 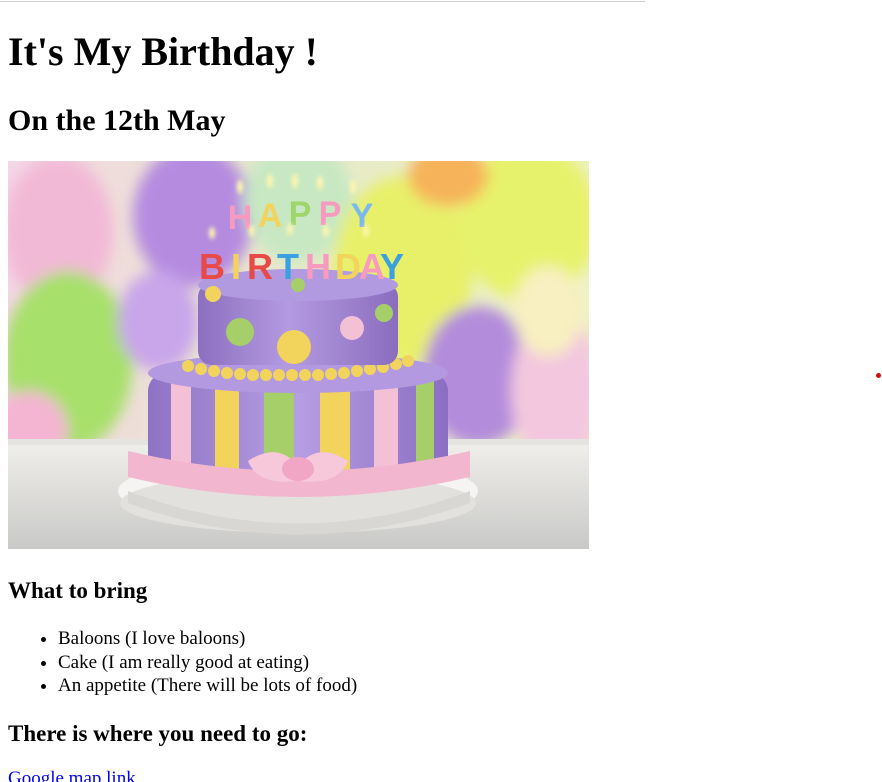 What do you see at coordinates (72, 774) in the screenshot?
I see `google-map-link: Google map link` at bounding box center [72, 774].